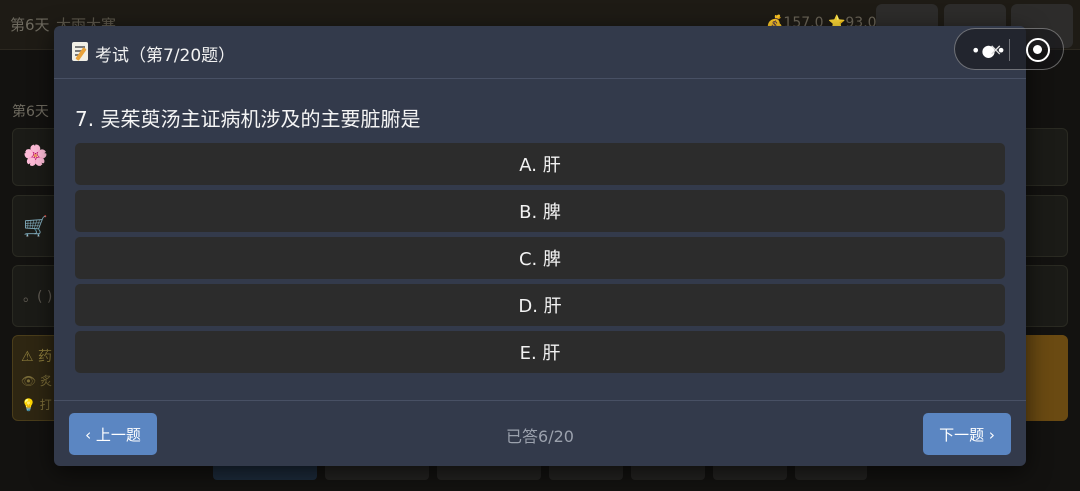 This screenshot has height=491, width=1080. What do you see at coordinates (30, 112) in the screenshot?
I see `section-label: 第6天` at bounding box center [30, 112].